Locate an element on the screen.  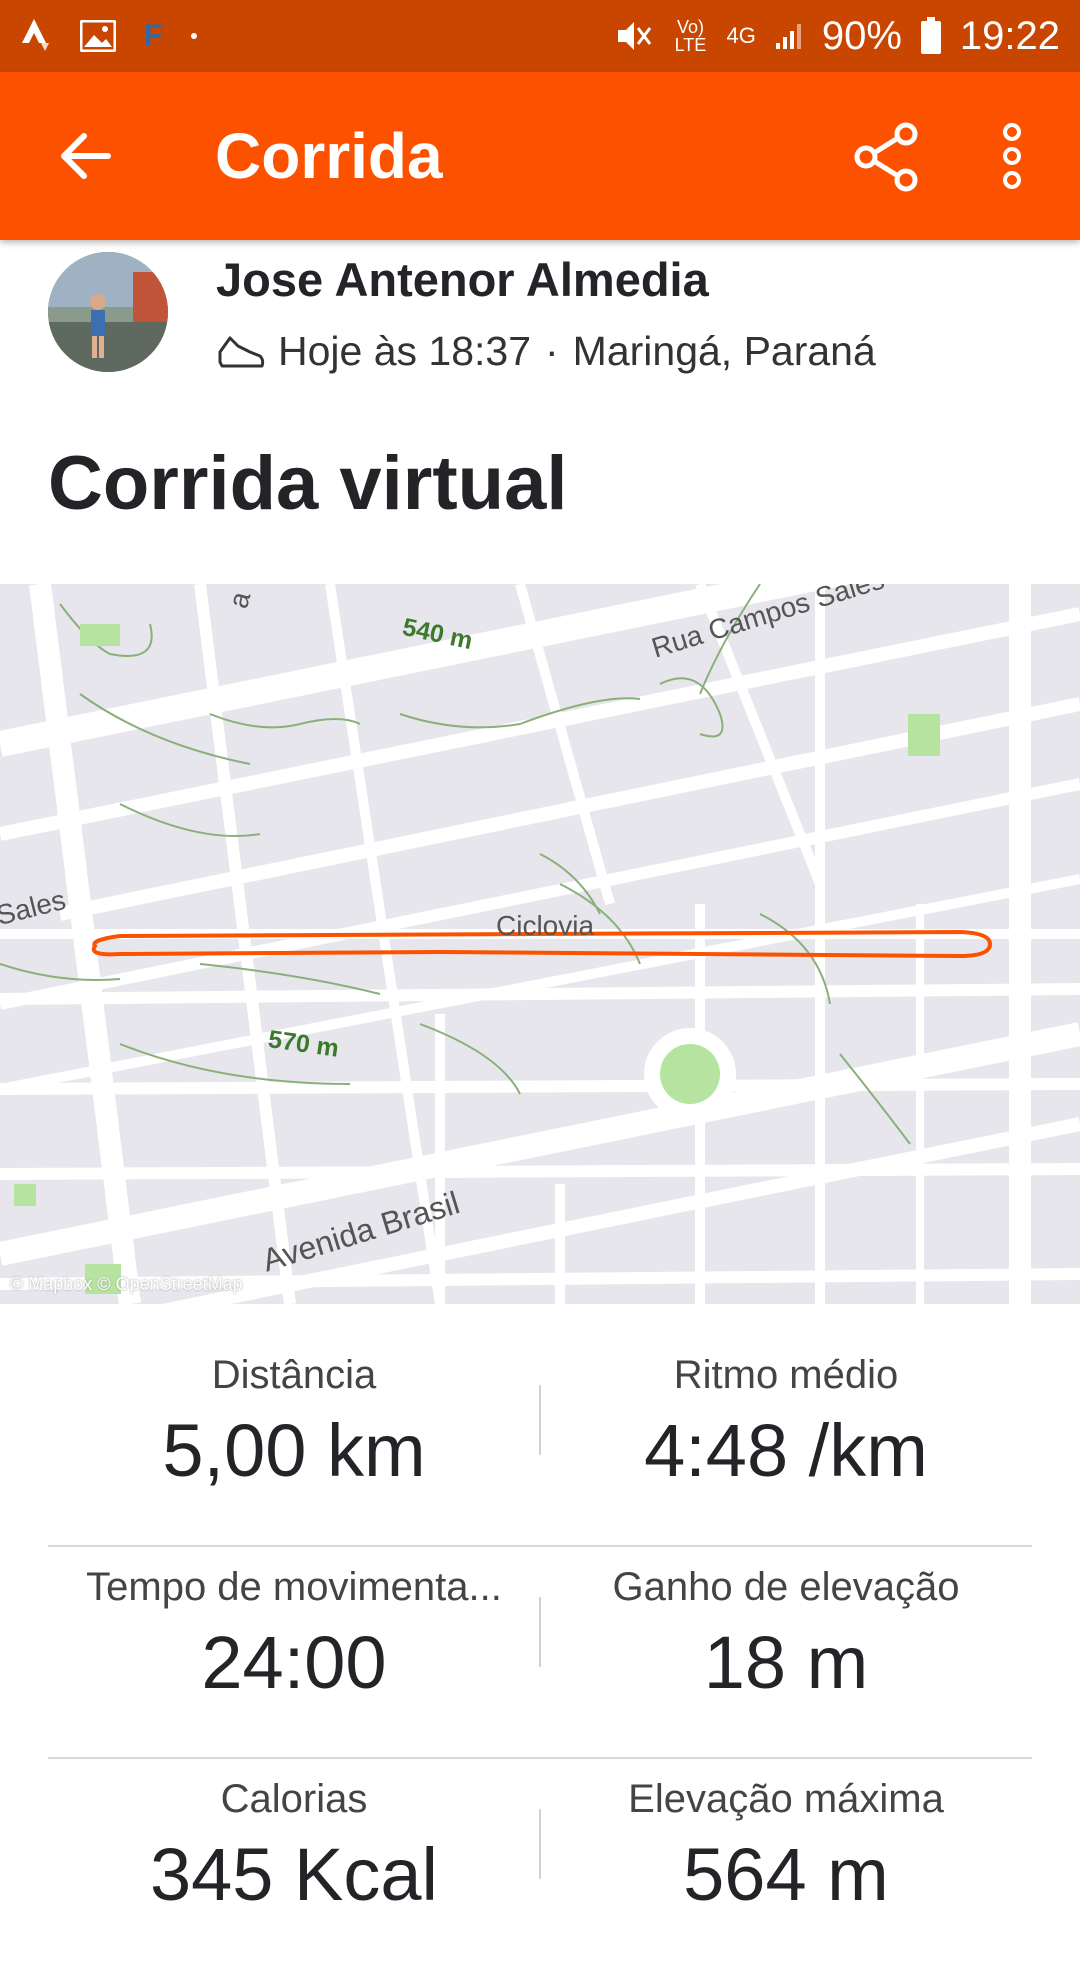
stat-value: 5,00 km is located at coordinates (294, 1450).